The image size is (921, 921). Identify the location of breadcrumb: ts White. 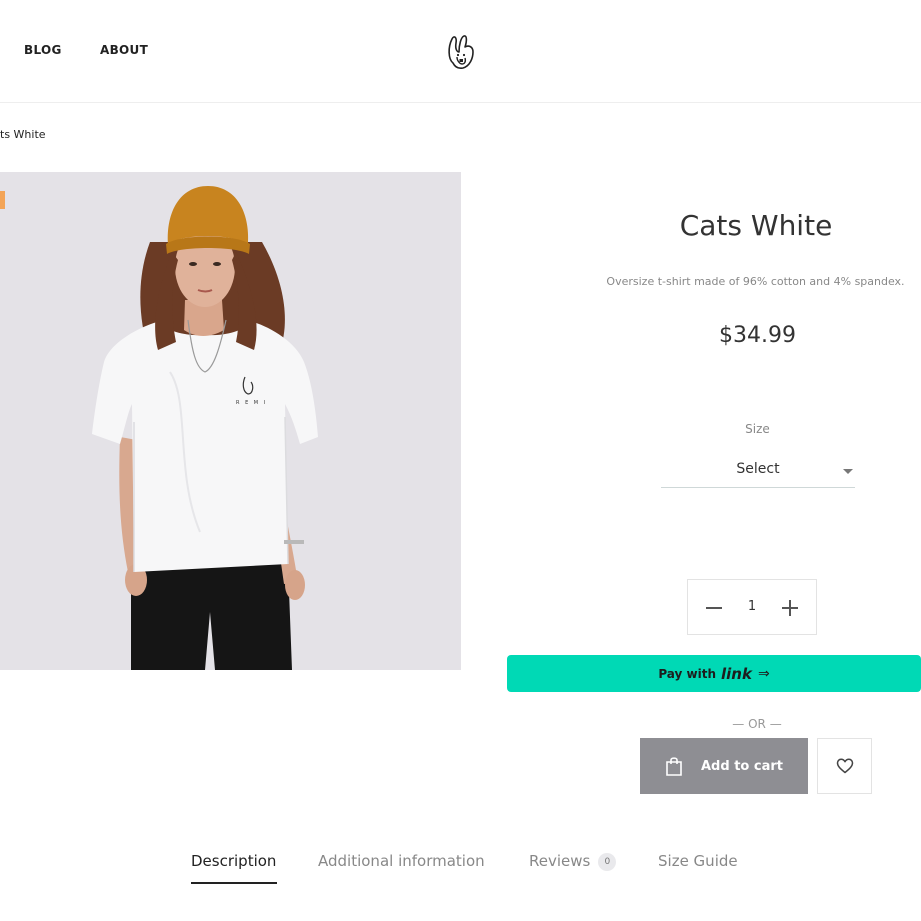
(23, 134).